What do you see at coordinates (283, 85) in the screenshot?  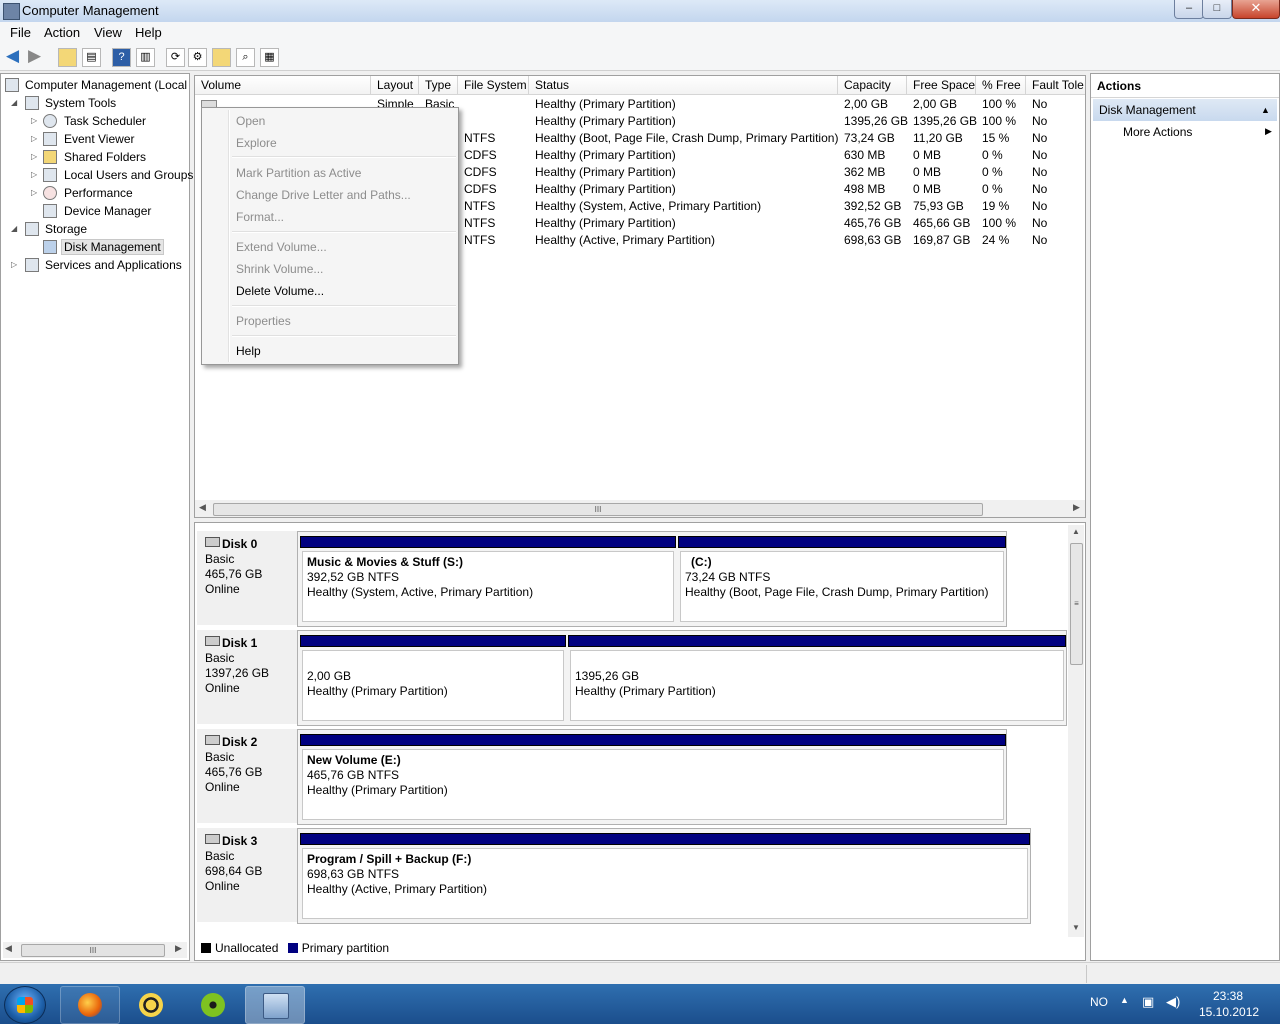 I see `column-header-volume: Volume` at bounding box center [283, 85].